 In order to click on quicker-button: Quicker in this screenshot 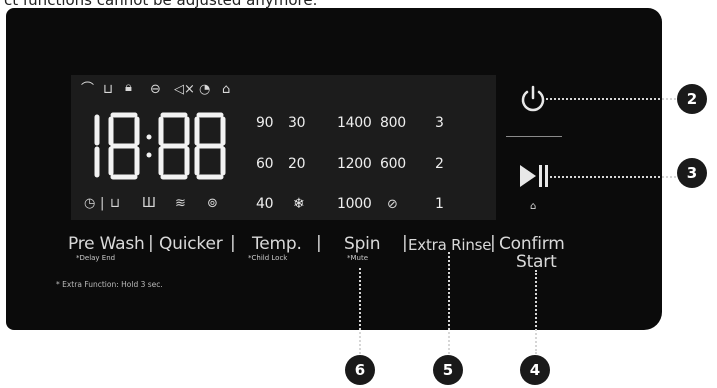, I will do `click(191, 244)`.